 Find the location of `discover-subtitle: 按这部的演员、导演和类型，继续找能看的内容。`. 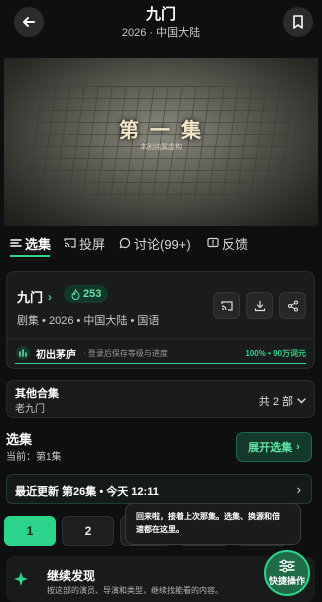

discover-subtitle: 按这部的演员、导演和类型，继续找能看的内容。 is located at coordinates (135, 590).